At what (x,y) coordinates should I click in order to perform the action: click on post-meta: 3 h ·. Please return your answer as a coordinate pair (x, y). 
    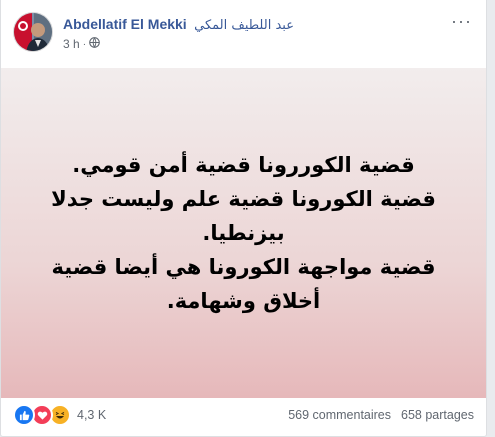
    Looking at the image, I should click on (81, 44).